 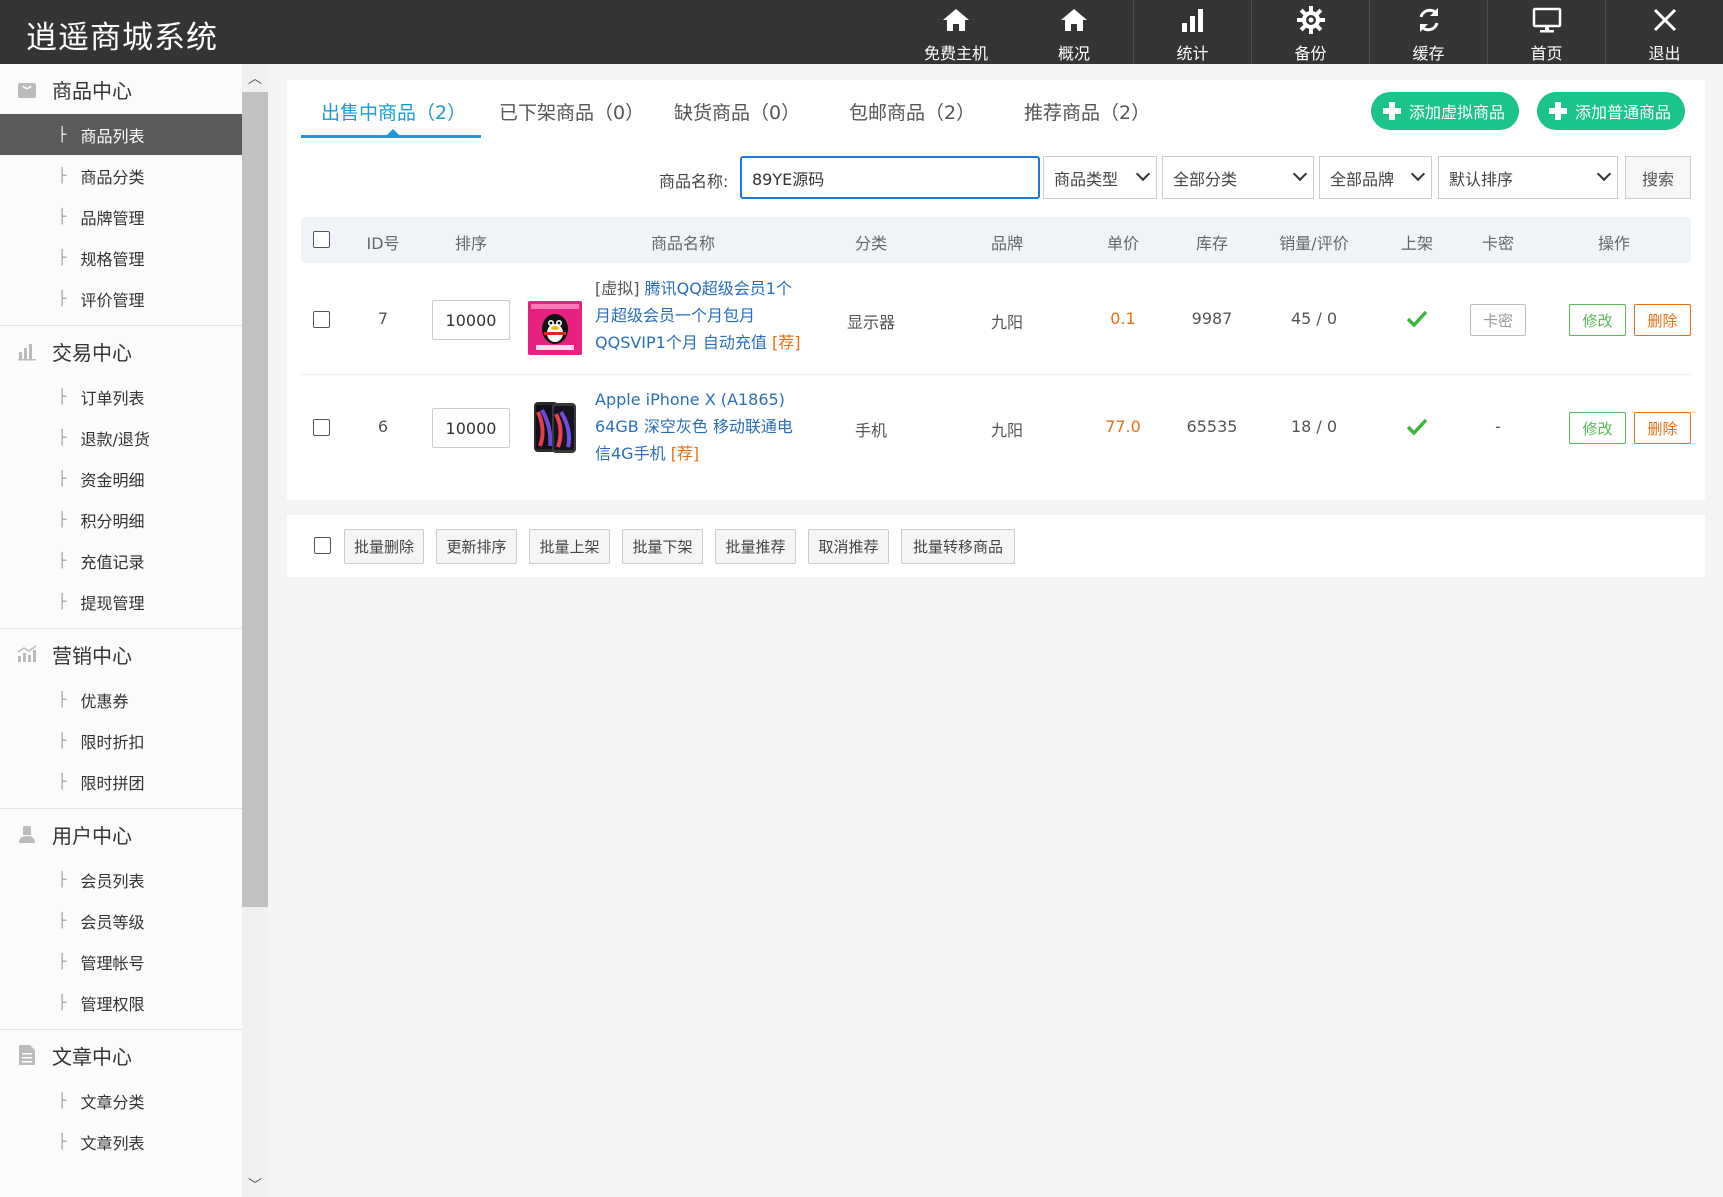 What do you see at coordinates (121, 1100) in the screenshot?
I see `sidebar-item-article-category: ├ 文章分类` at bounding box center [121, 1100].